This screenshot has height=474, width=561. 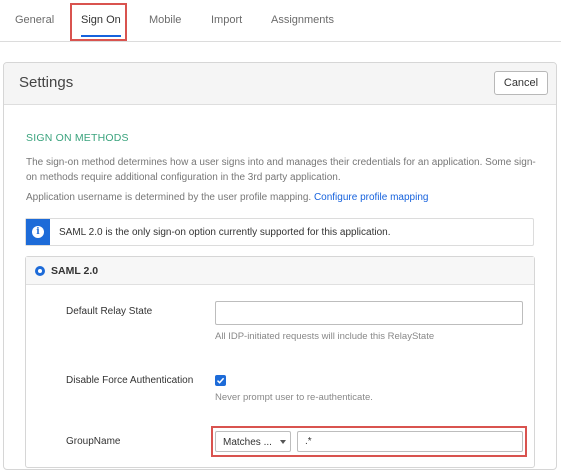 I want to click on settings-title: Settings, so click(x=46, y=82).